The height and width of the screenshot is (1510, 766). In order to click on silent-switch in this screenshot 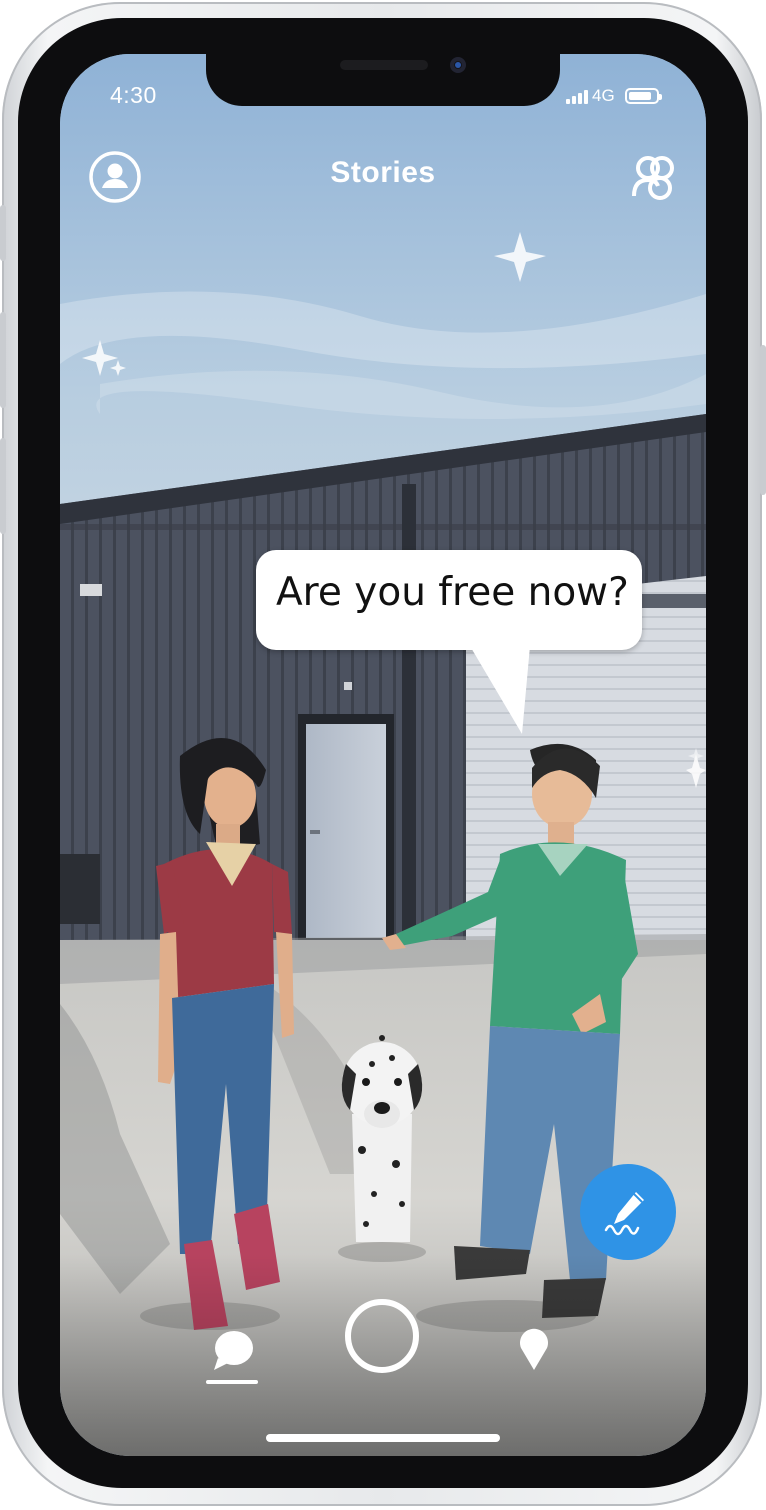, I will do `click(3, 233)`.